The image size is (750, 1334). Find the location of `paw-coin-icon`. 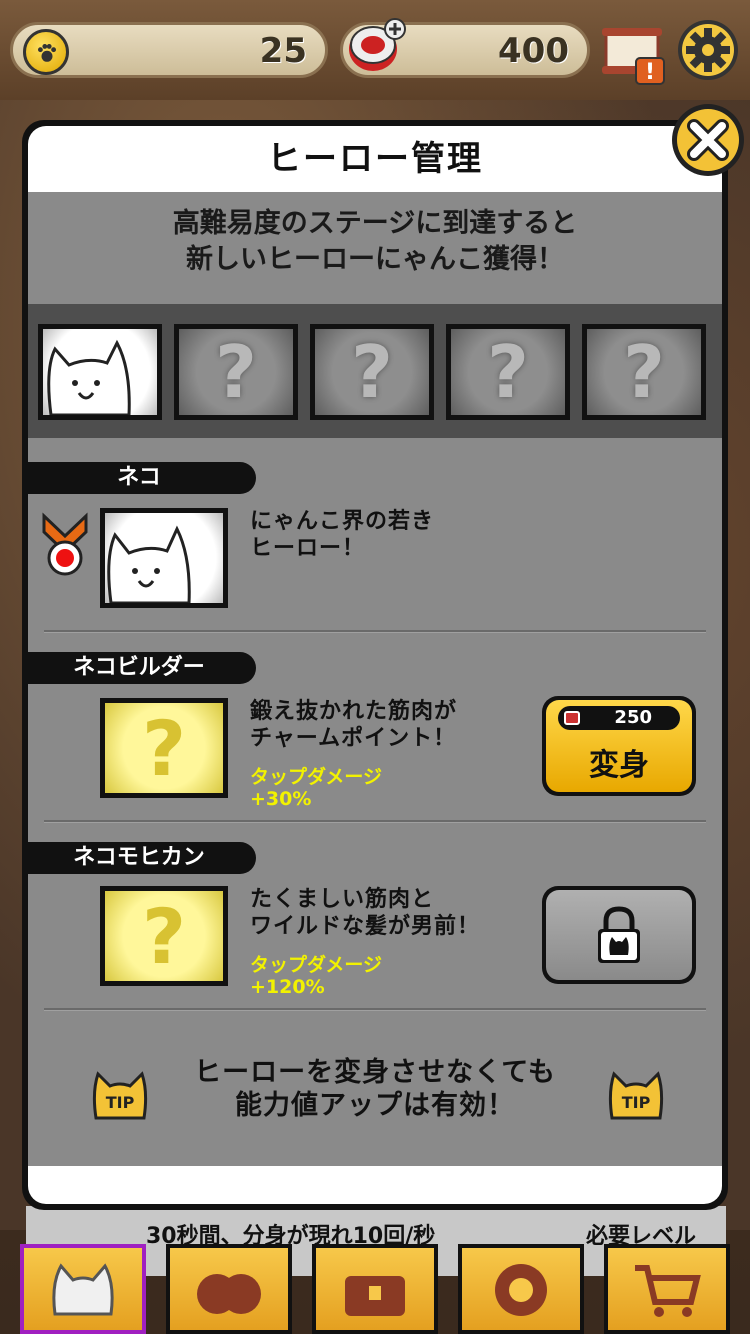

paw-coin-icon is located at coordinates (46, 52).